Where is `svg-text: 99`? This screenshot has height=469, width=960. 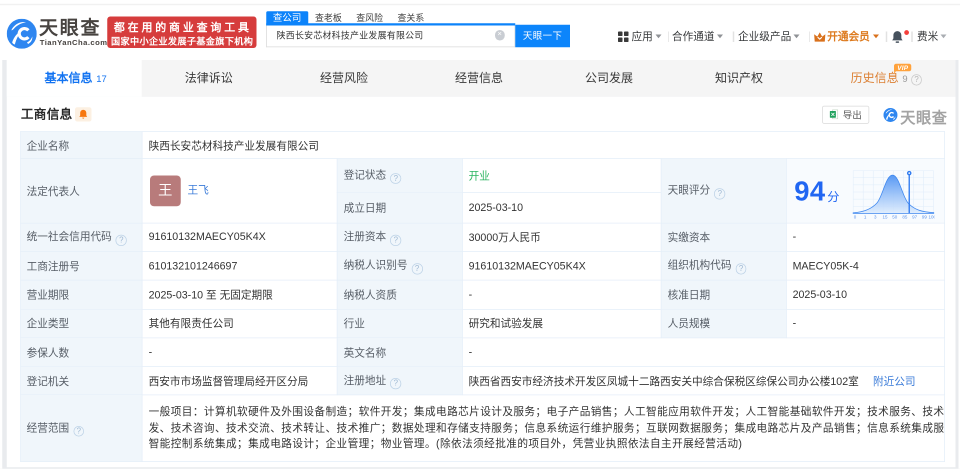 svg-text: 99 is located at coordinates (925, 216).